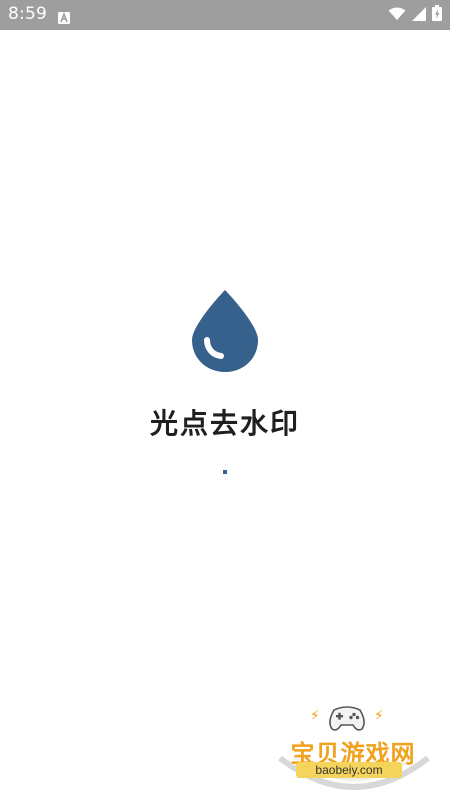 The image size is (450, 800). I want to click on app-title: 光点去水印, so click(224, 423).